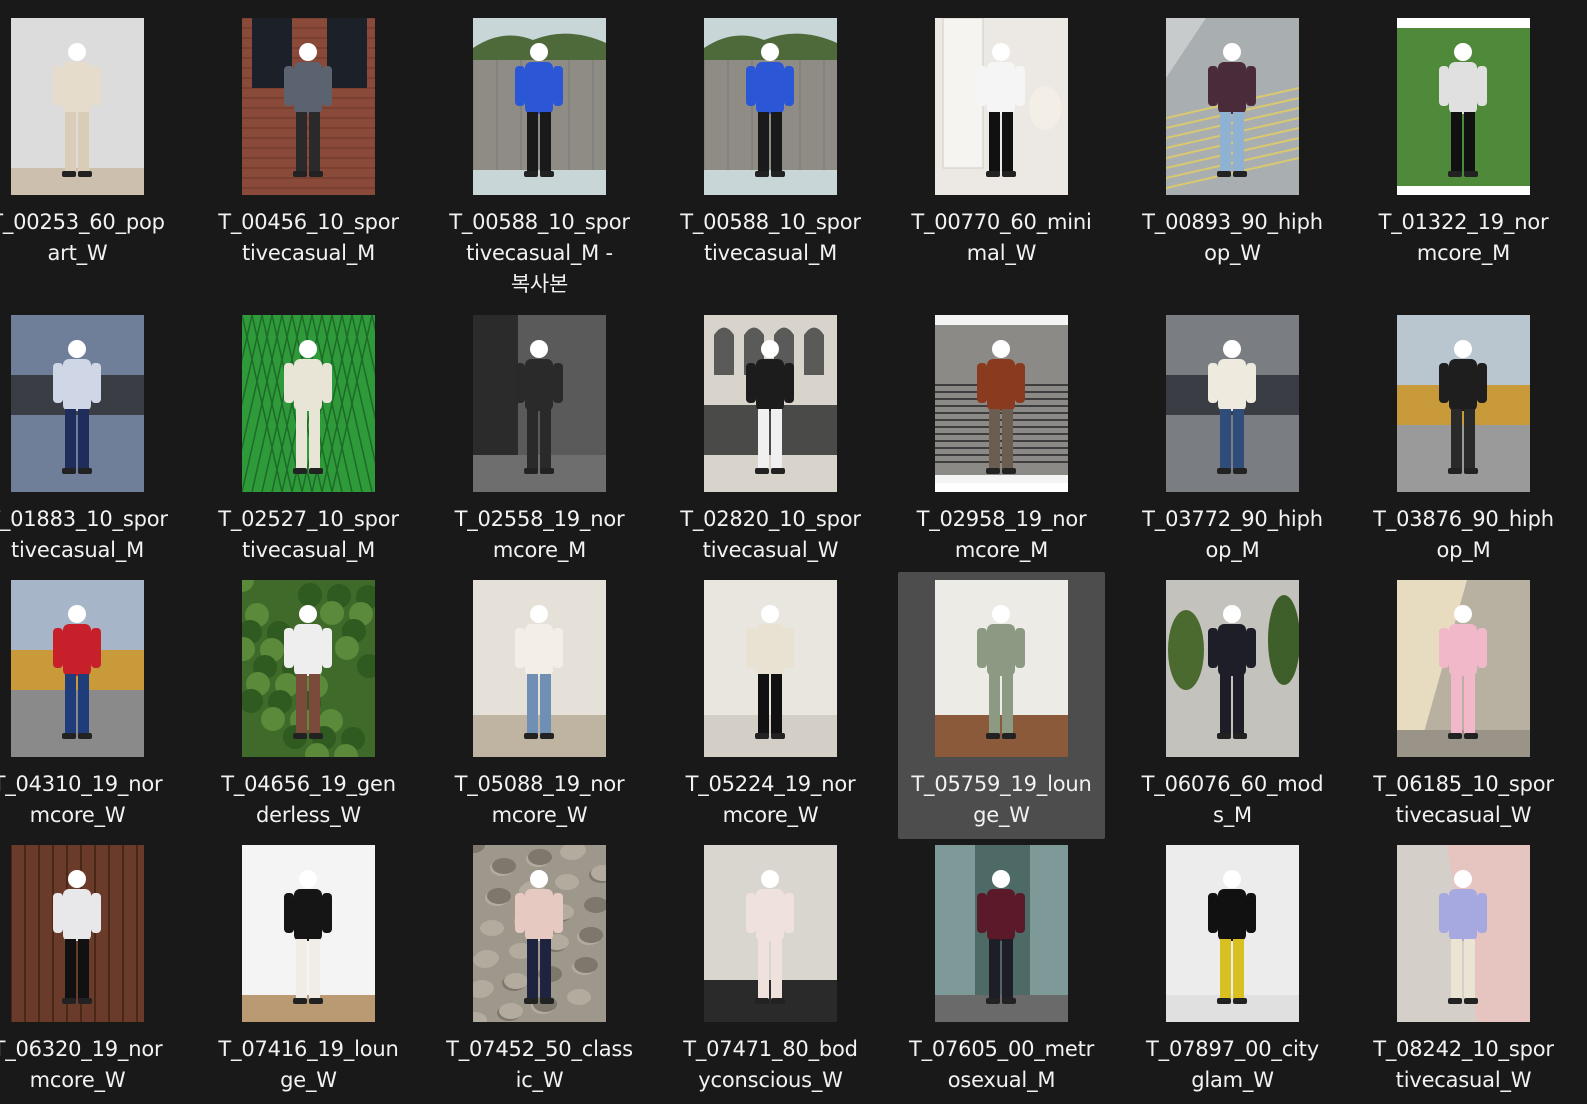  What do you see at coordinates (308, 238) in the screenshot?
I see `file-name-label: T_00456_10_spor tivecasual_M` at bounding box center [308, 238].